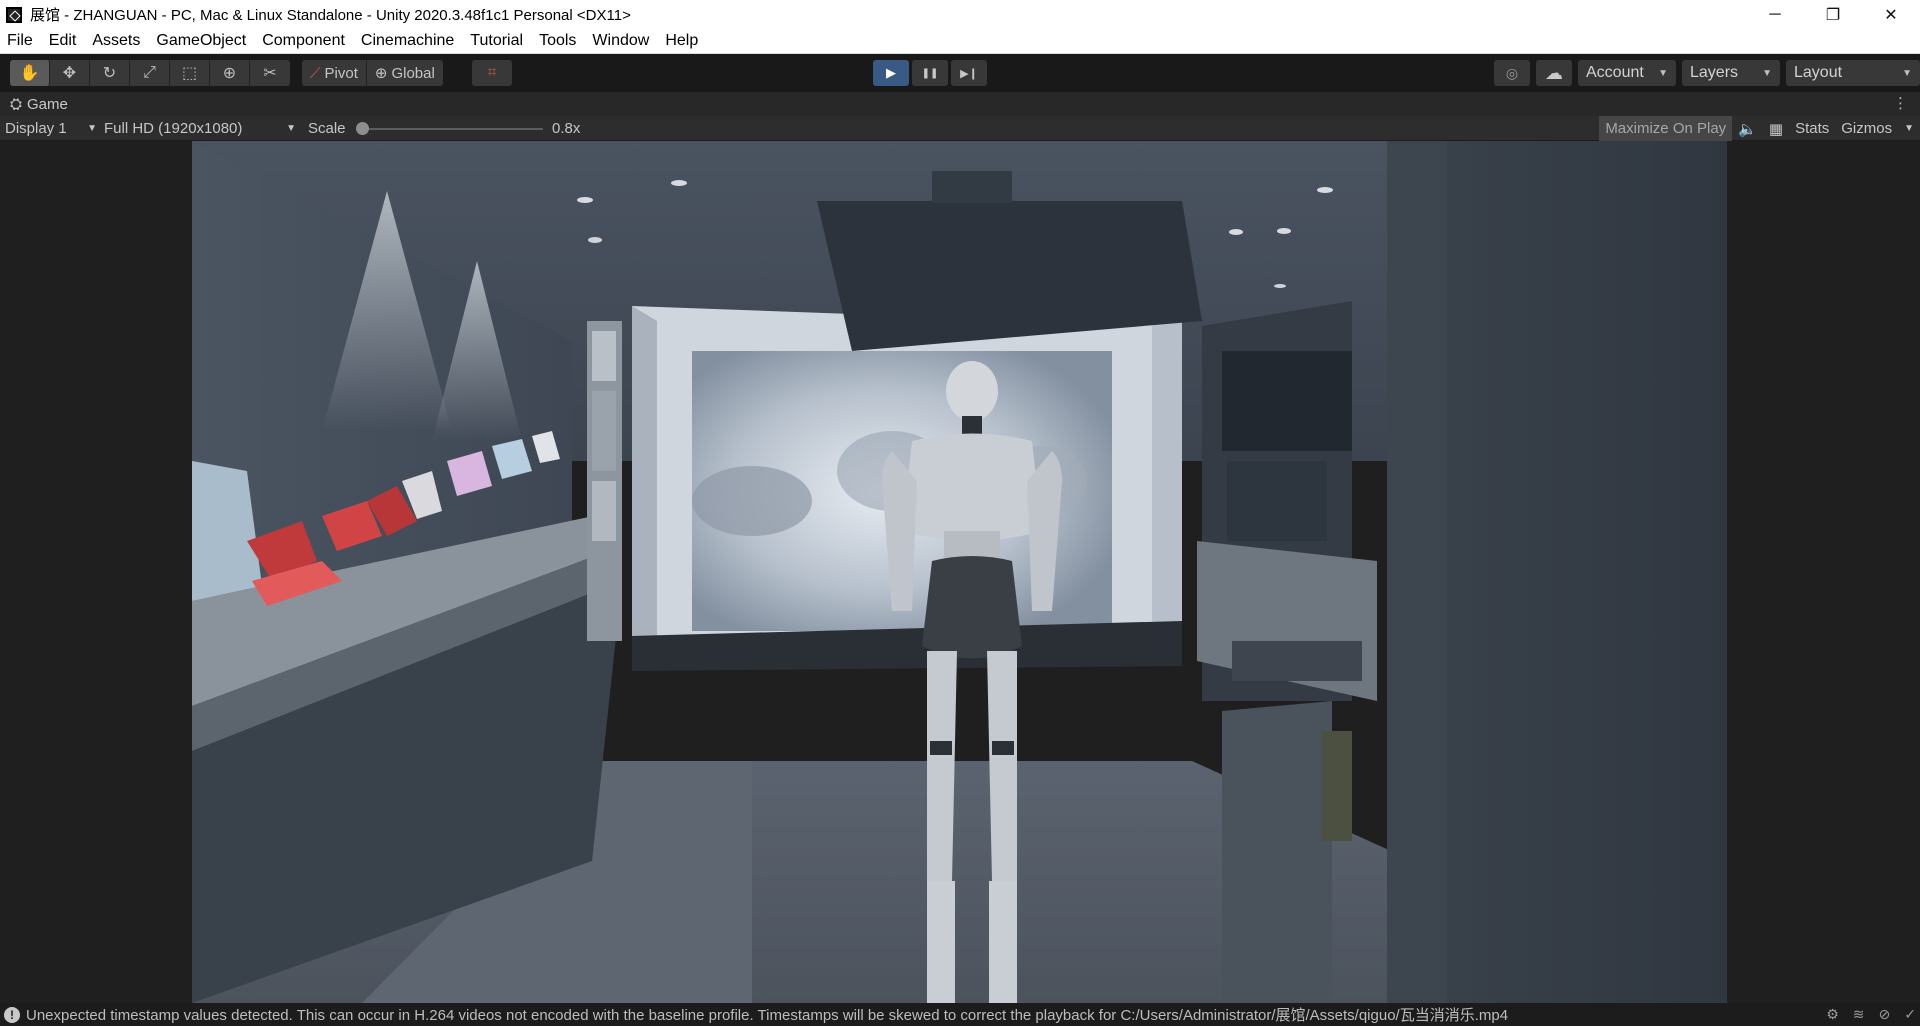 The height and width of the screenshot is (1026, 1920). I want to click on scale-value: 0.8x, so click(566, 128).